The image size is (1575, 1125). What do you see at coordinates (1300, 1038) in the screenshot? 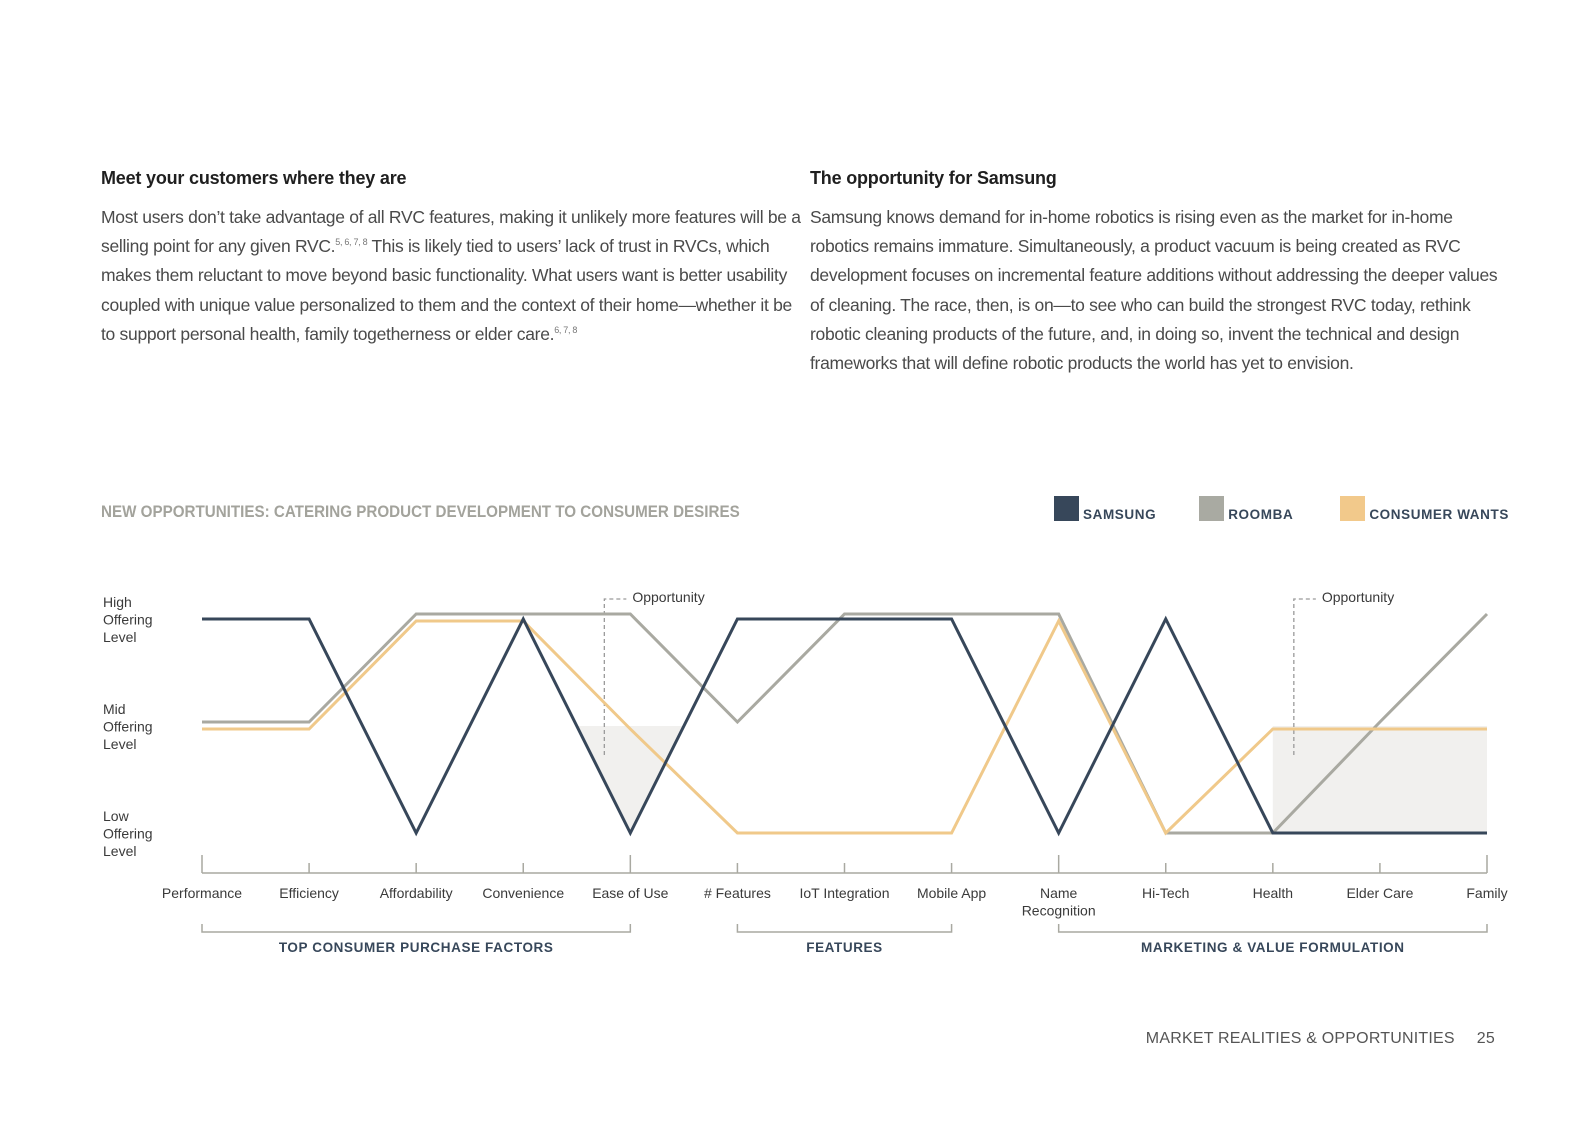
I see `footer-section-title: MARKET REALITIES & OPPORTUNITIES` at bounding box center [1300, 1038].